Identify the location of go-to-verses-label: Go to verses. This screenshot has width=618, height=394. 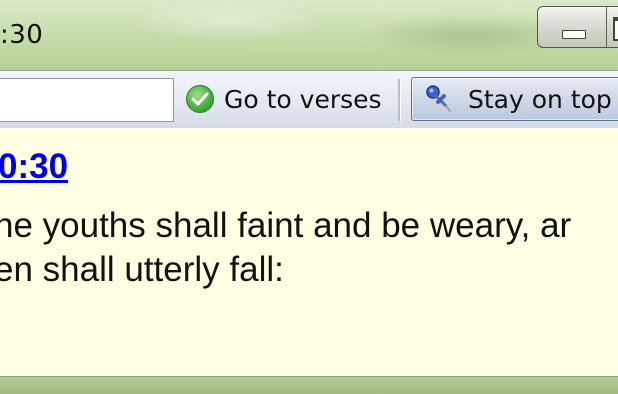
(303, 99).